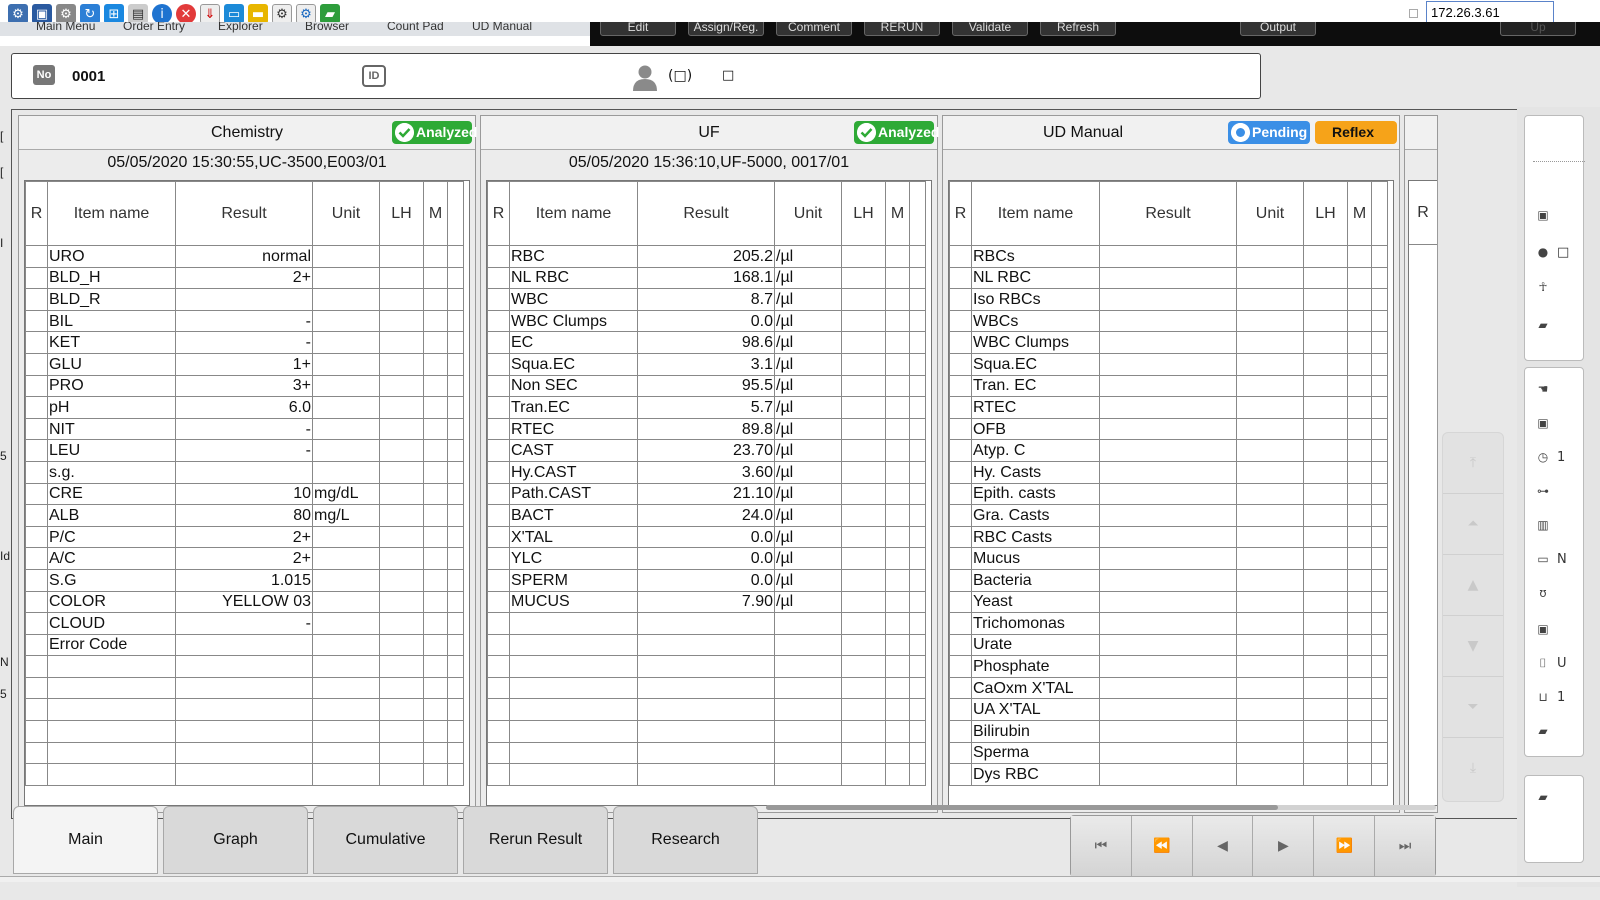 The width and height of the screenshot is (1600, 900). I want to click on column-header-unit: Unit, so click(808, 213).